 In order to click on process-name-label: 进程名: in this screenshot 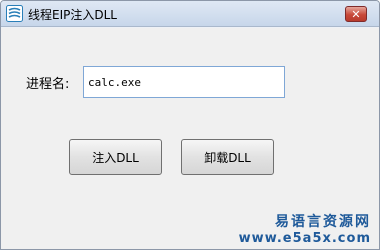, I will do `click(48, 84)`.